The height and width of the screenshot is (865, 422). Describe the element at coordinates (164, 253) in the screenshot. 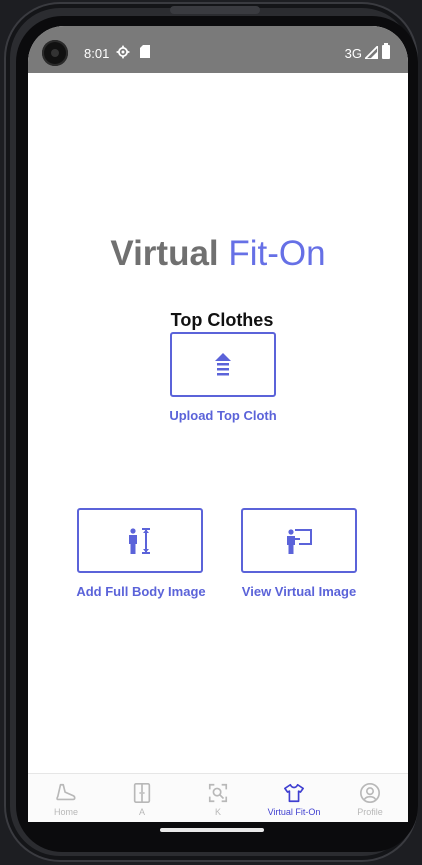

I see `title-bold: Virtual` at that location.